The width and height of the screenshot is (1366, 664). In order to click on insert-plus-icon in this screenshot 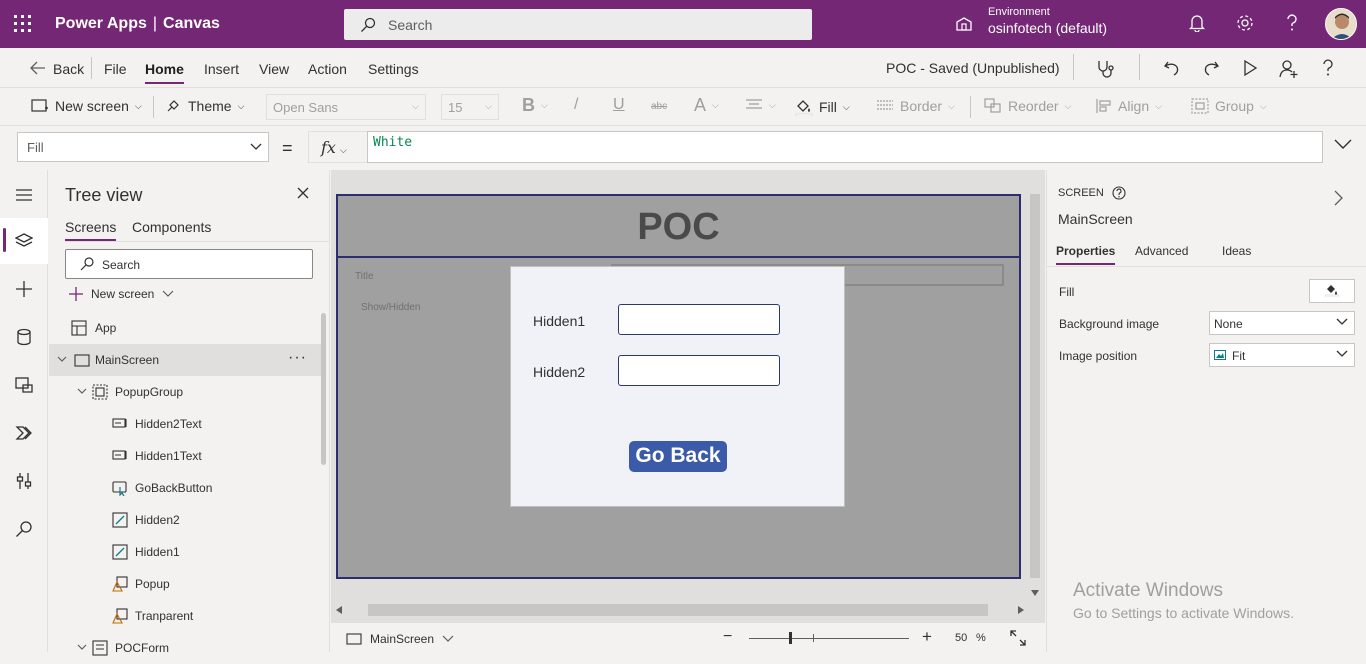, I will do `click(24, 289)`.